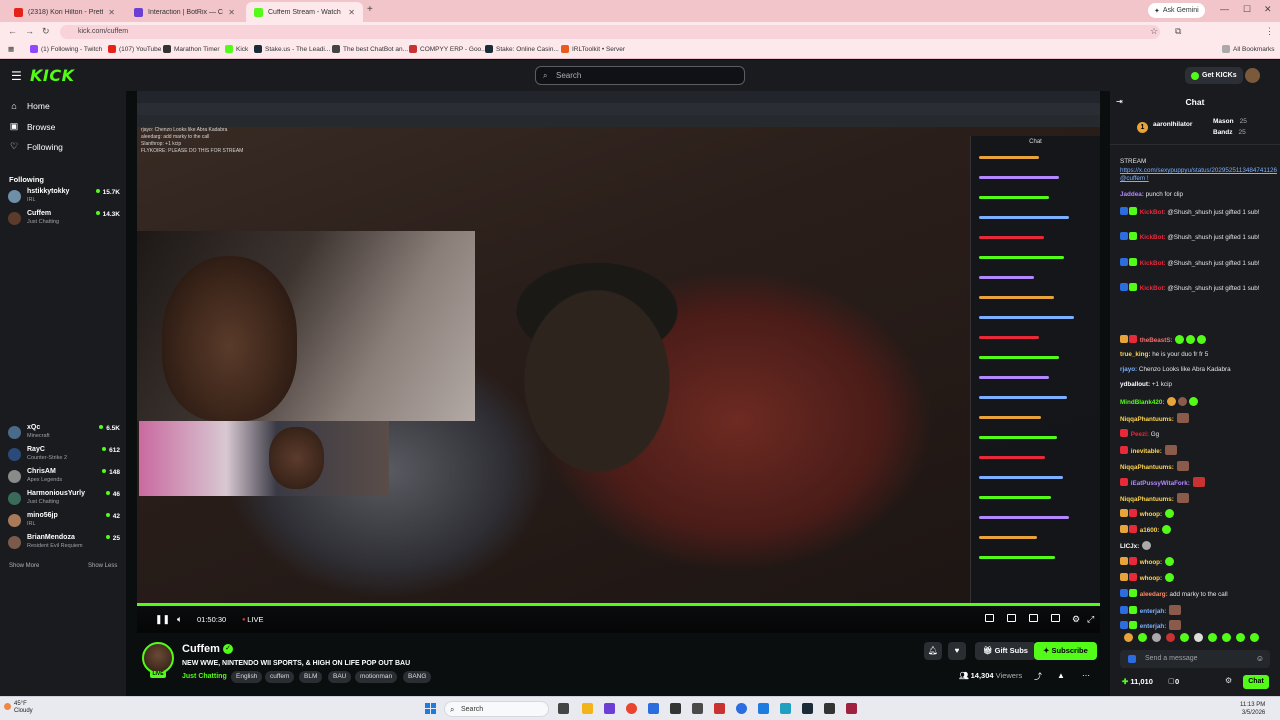  Describe the element at coordinates (1005, 651) in the screenshot. I see `gift-subs-button: 🎁︎ Gift Subs` at that location.